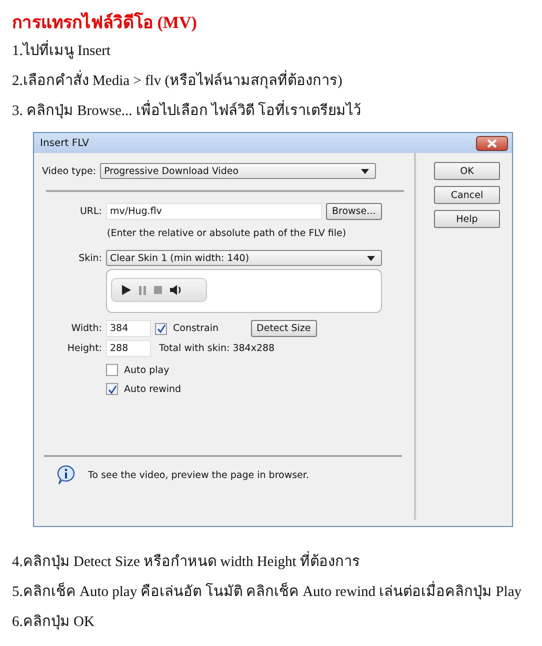 This screenshot has height=646, width=542. Describe the element at coordinates (176, 290) in the screenshot. I see `speaker-icon` at that location.